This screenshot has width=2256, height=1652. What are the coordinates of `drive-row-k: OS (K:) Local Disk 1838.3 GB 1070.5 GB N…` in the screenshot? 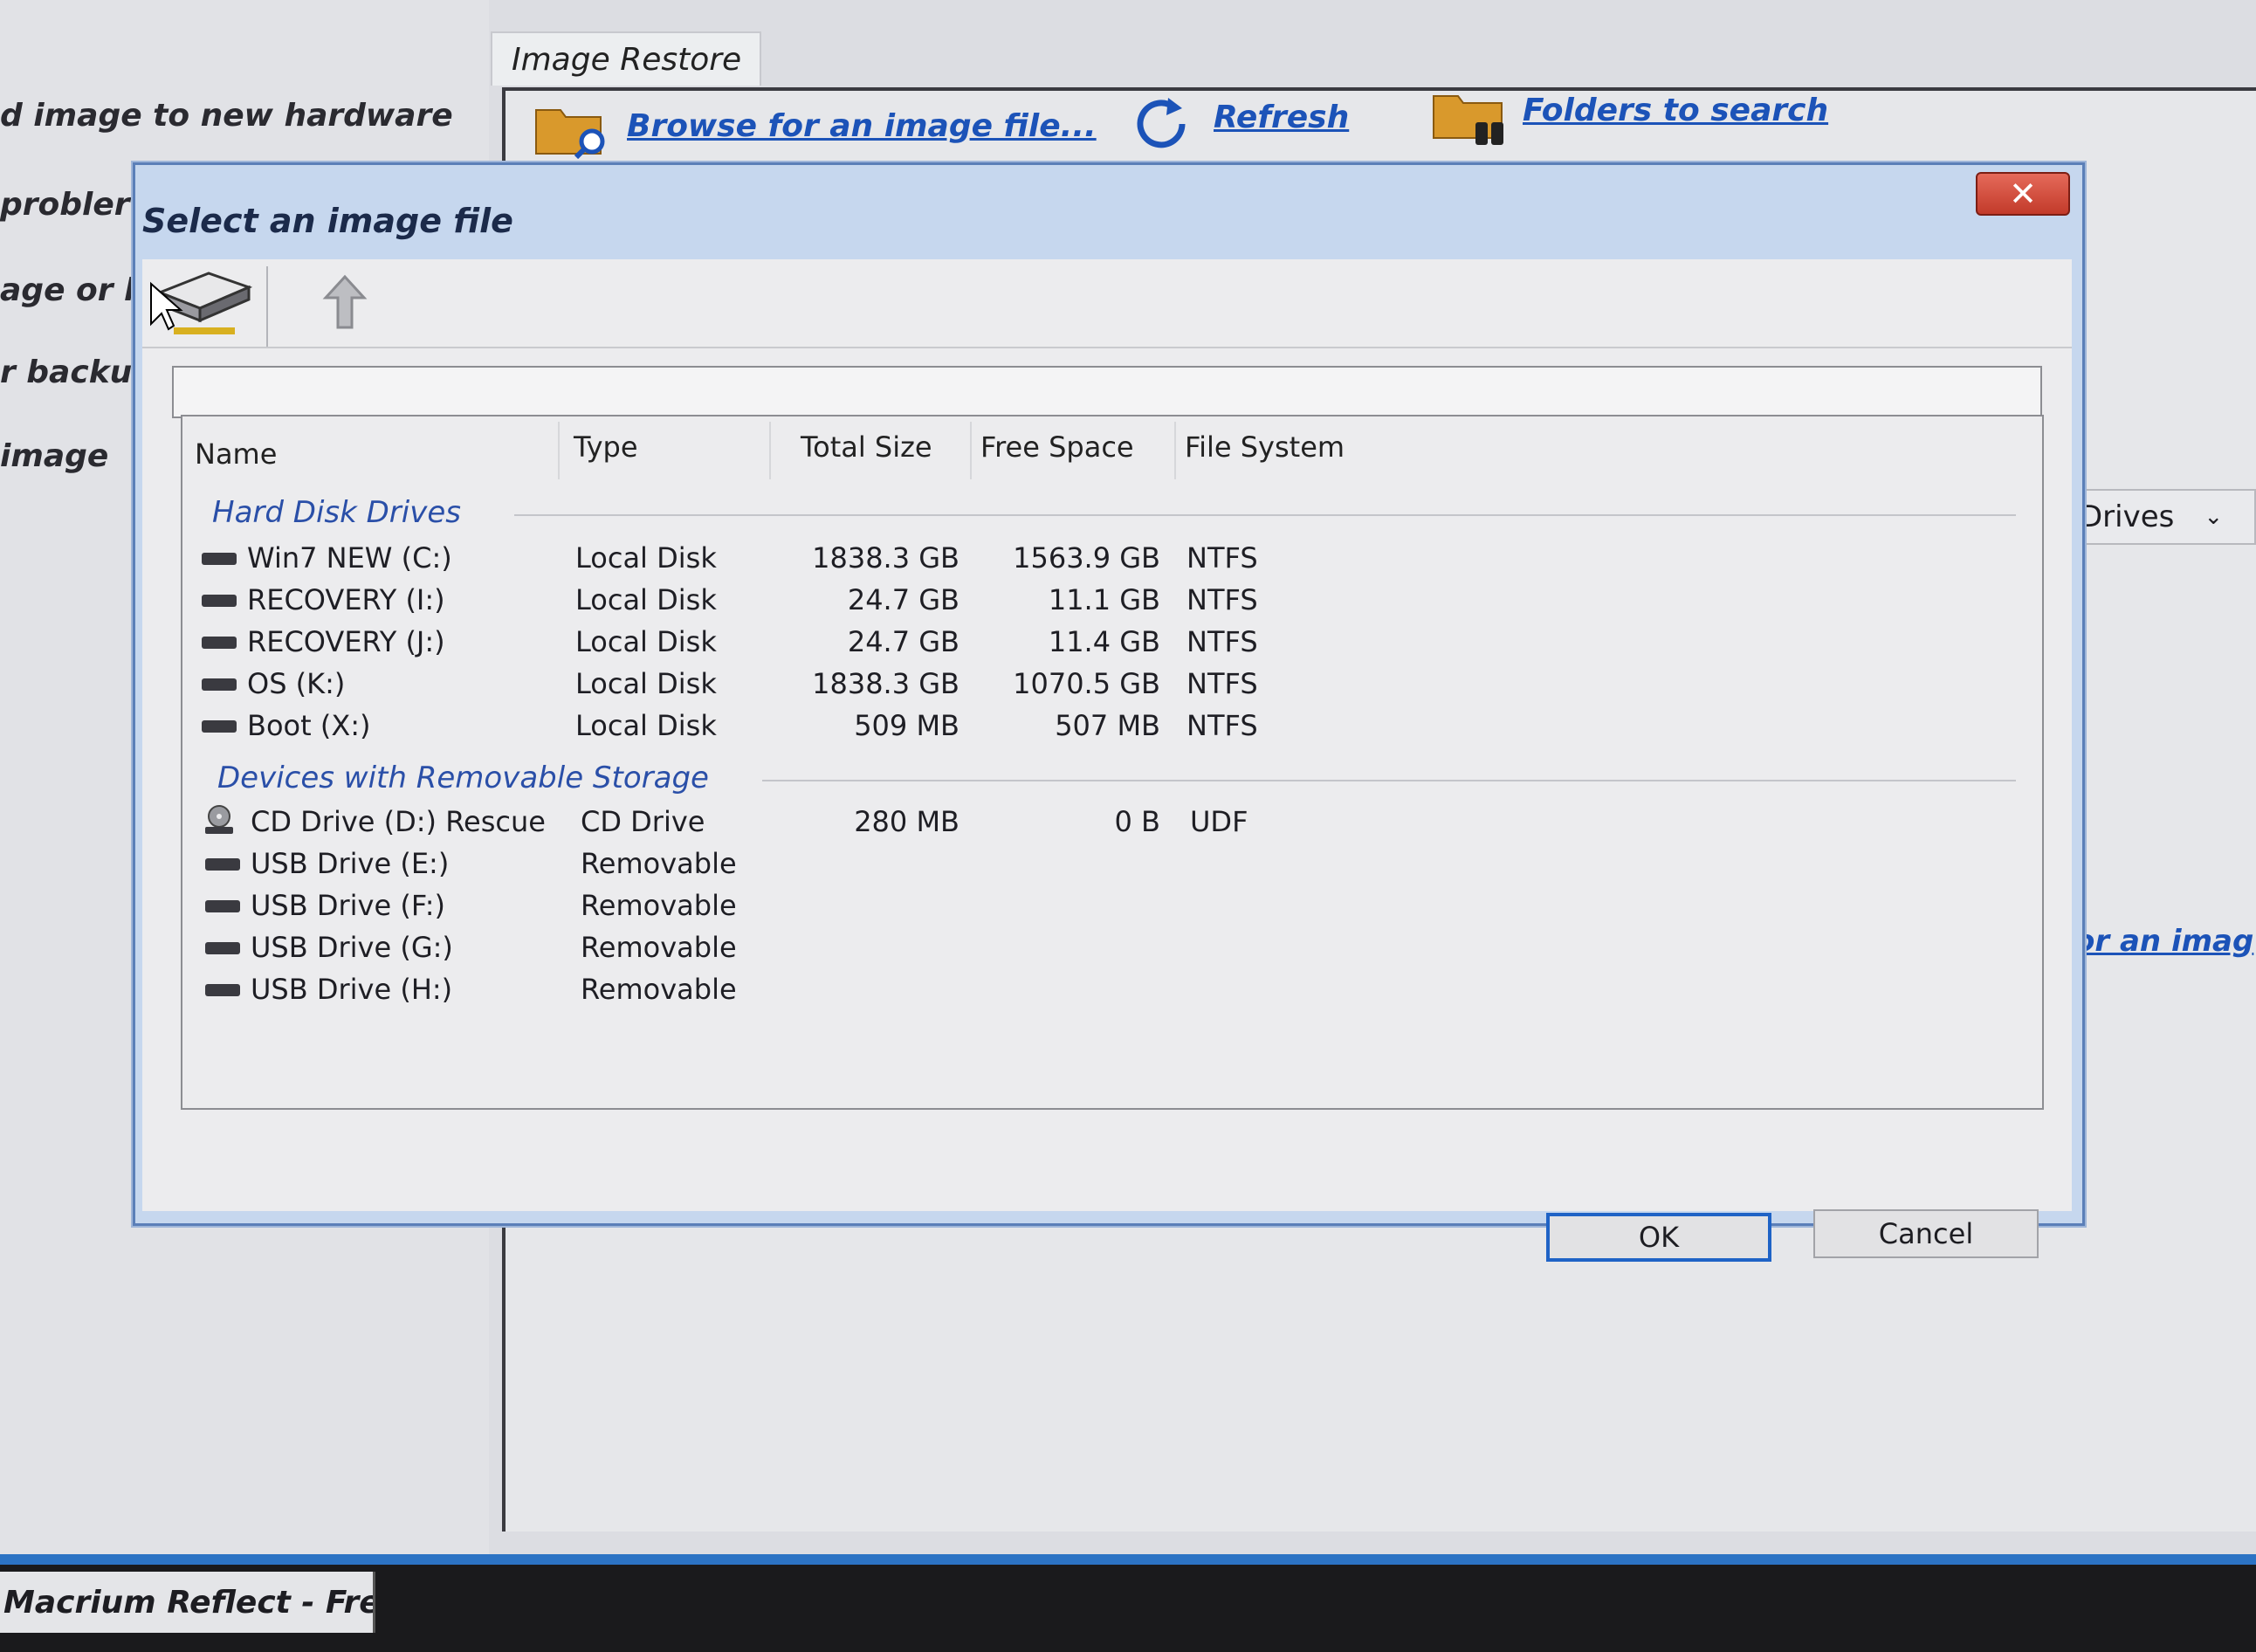 It's located at (1114, 684).